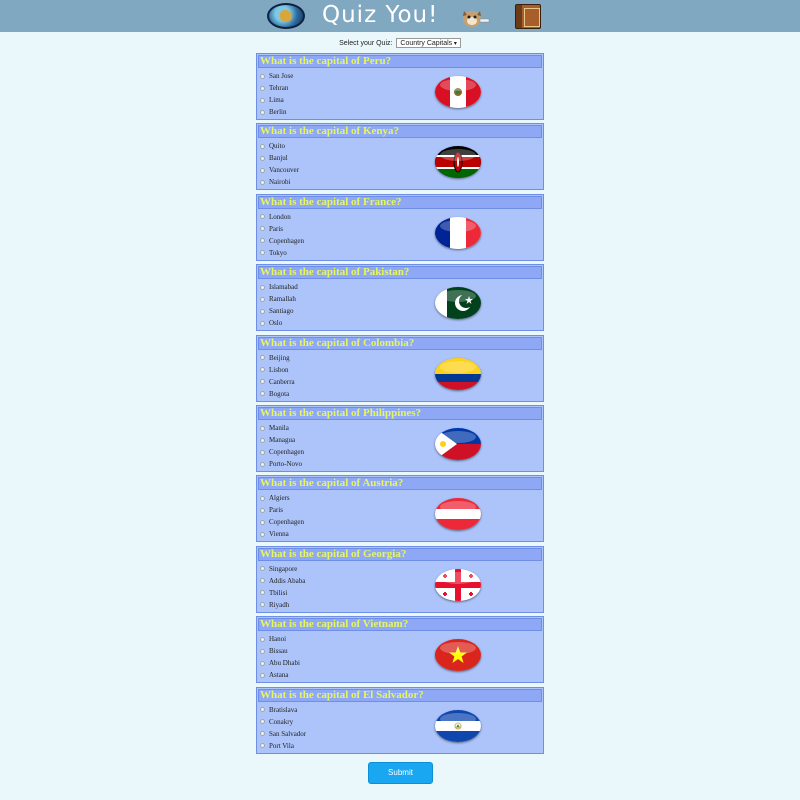  Describe the element at coordinates (428, 43) in the screenshot. I see `quiz-select-dropdown: Country Capitals` at that location.